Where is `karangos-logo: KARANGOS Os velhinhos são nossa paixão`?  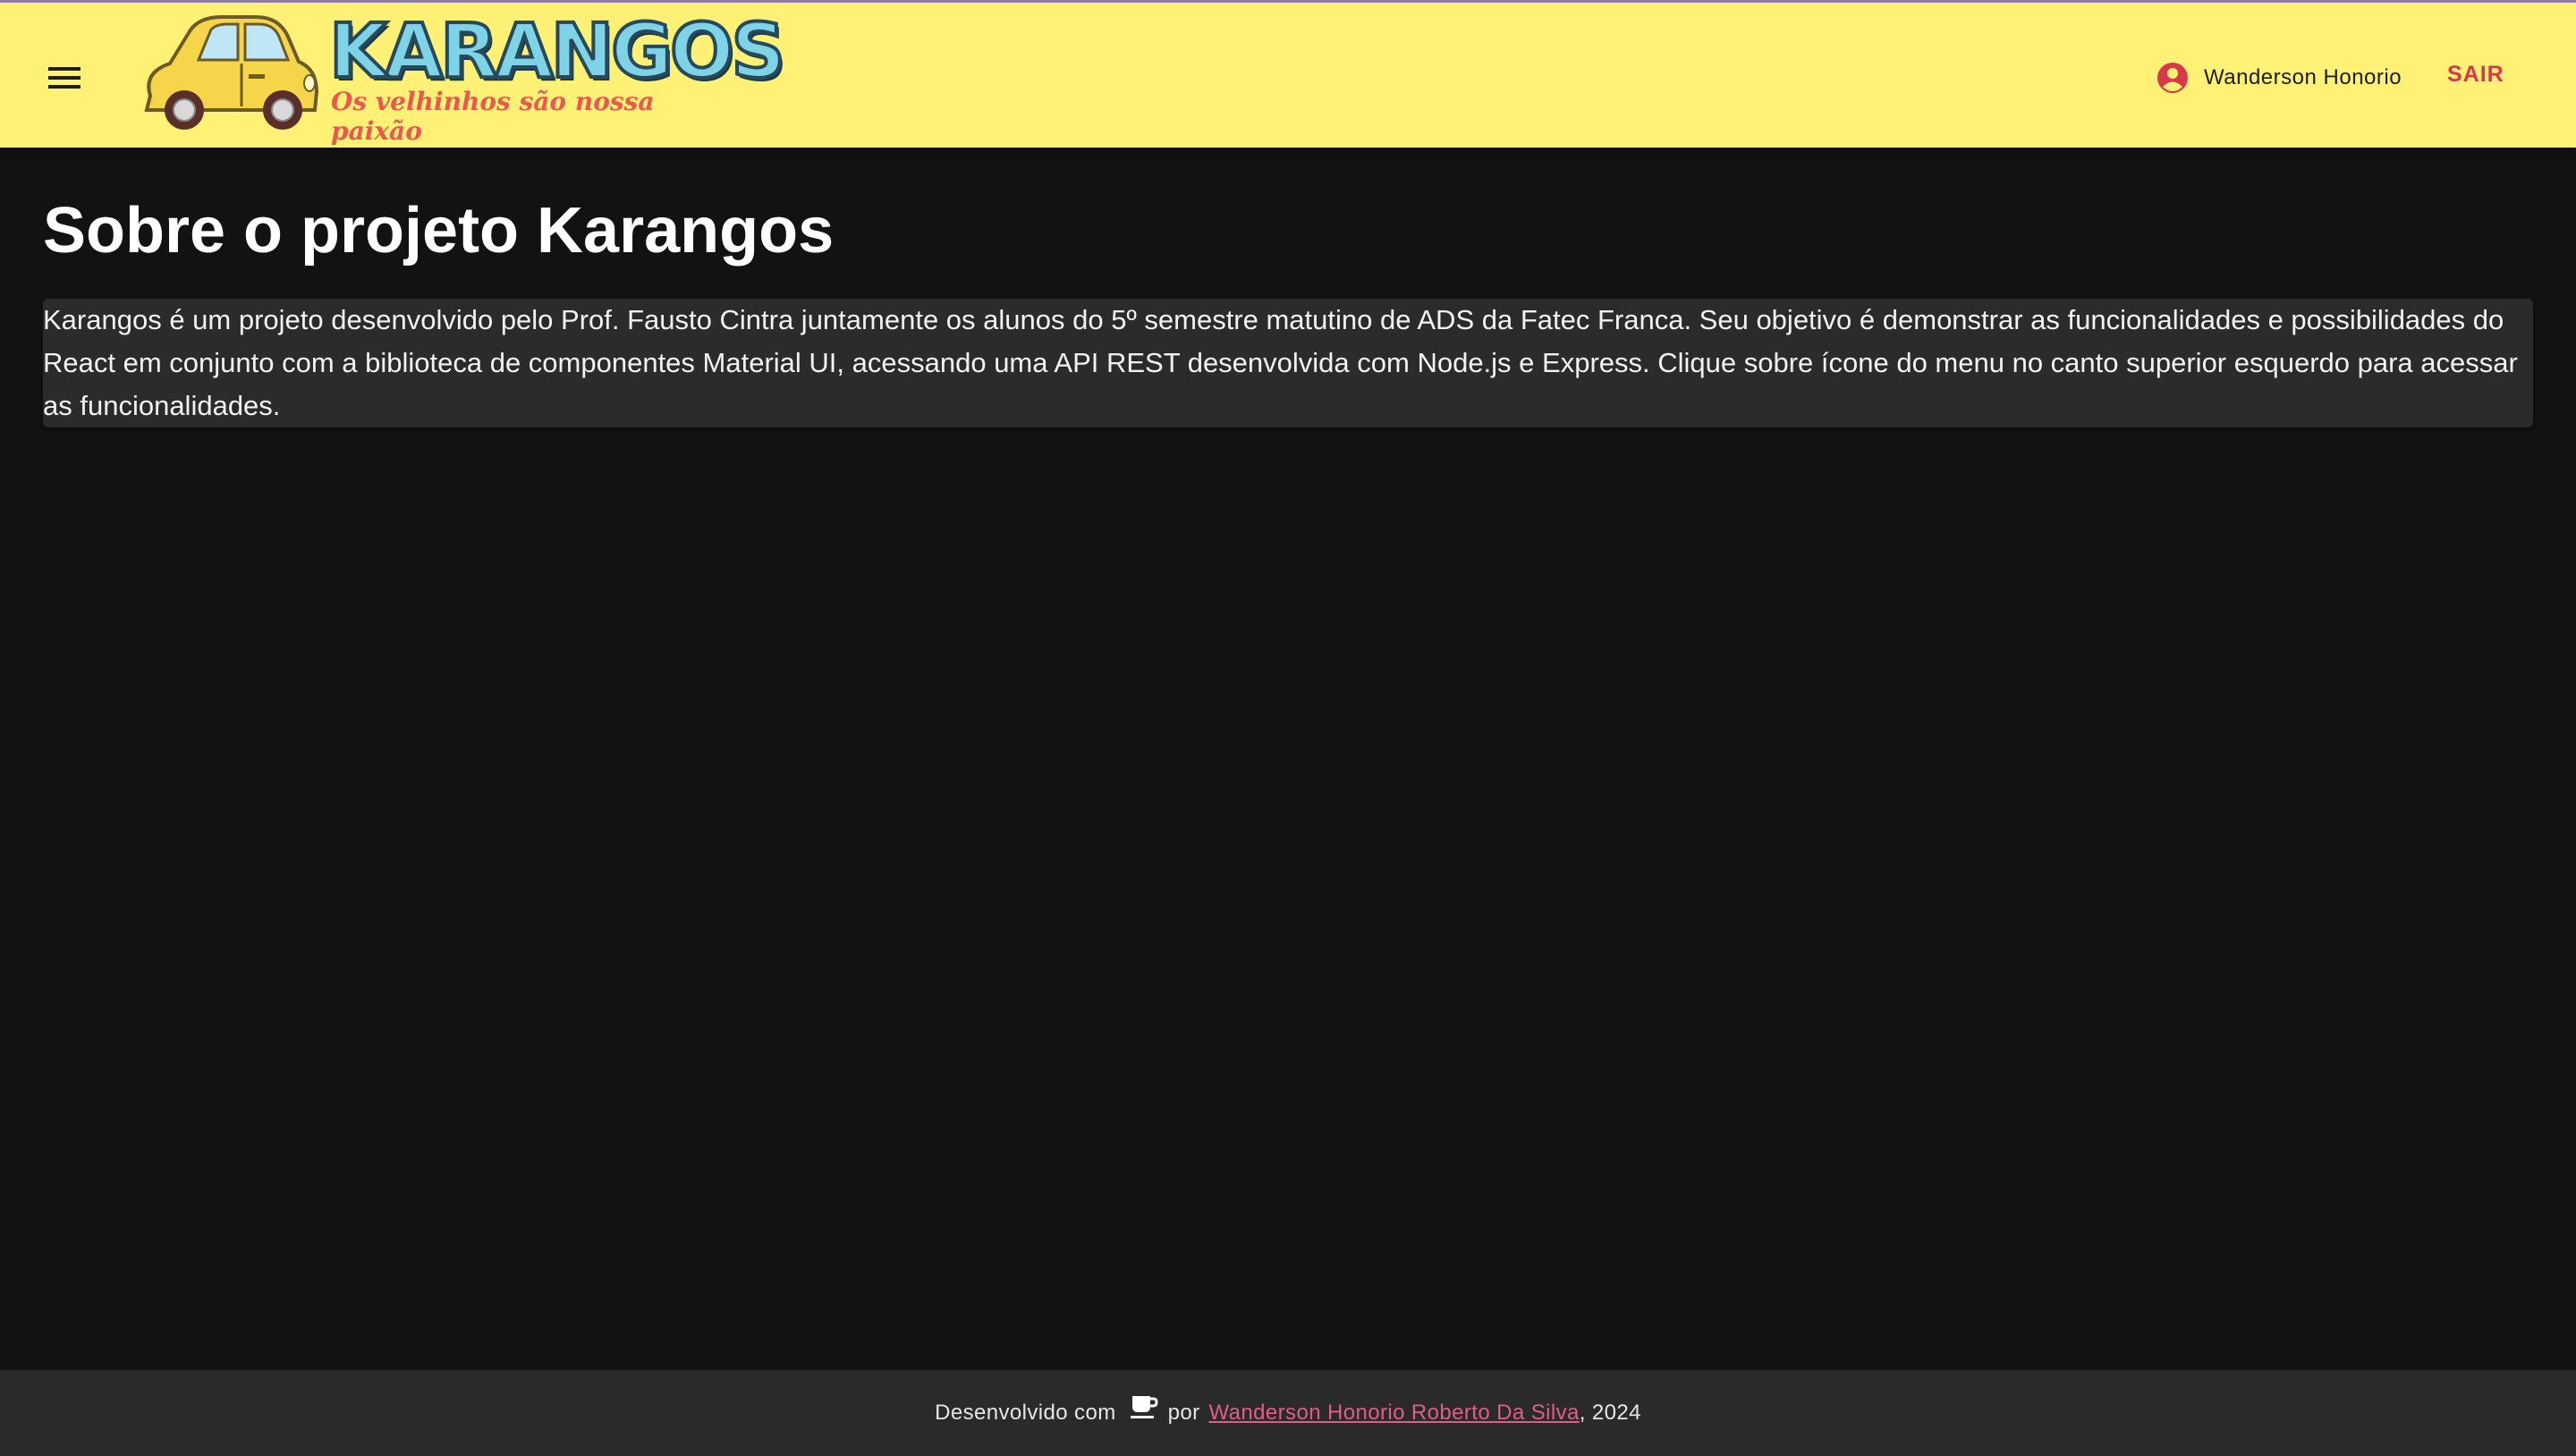 karangos-logo: KARANGOS Os velhinhos são nossa paixão is located at coordinates (460, 76).